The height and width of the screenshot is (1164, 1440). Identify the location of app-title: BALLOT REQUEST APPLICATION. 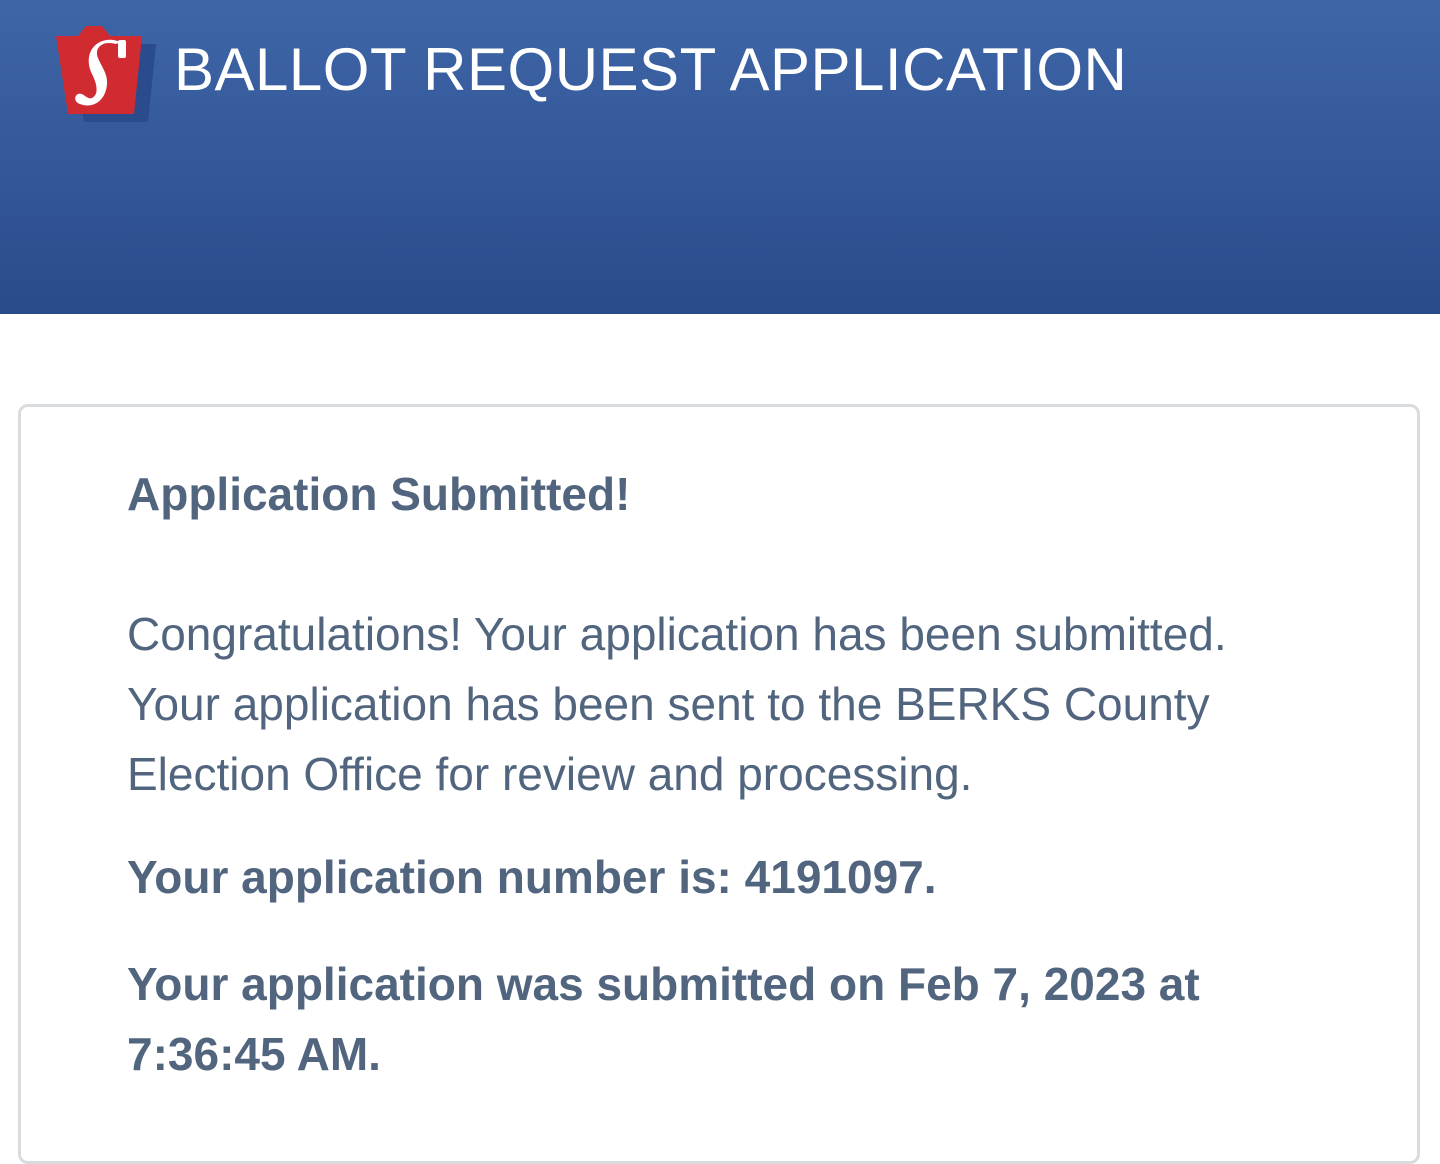
(651, 69).